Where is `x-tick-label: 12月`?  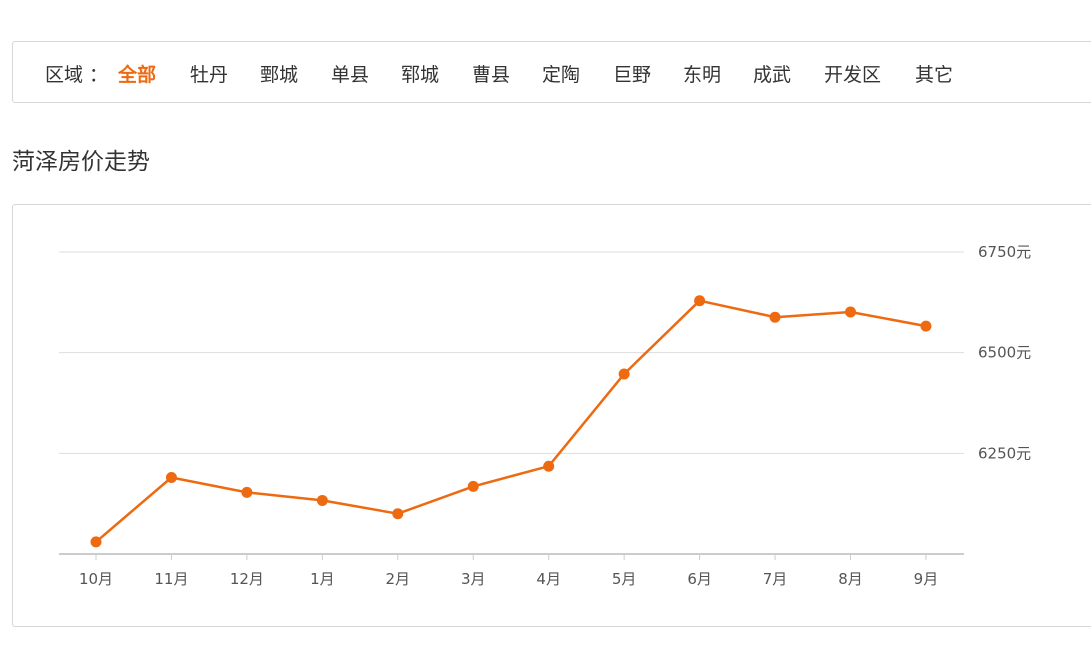
x-tick-label: 12月 is located at coordinates (247, 579).